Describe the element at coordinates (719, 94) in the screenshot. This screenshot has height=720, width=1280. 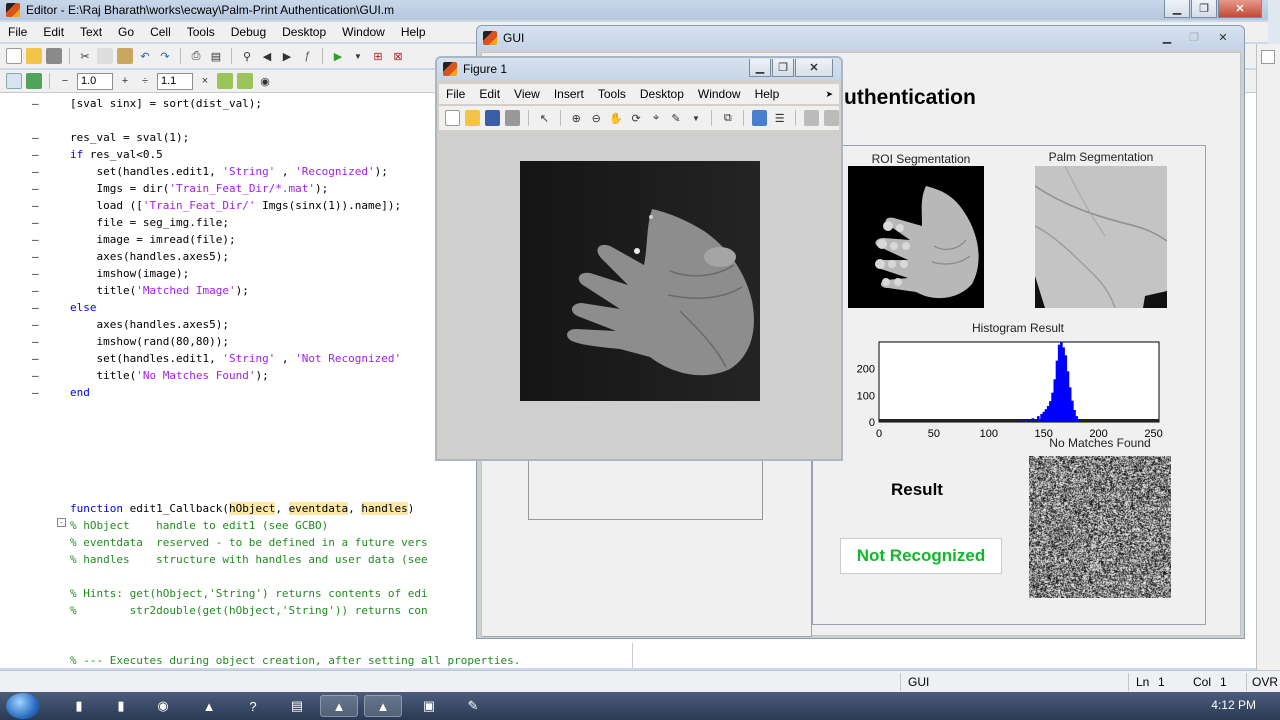
I see `fig-menu-window: Window` at that location.